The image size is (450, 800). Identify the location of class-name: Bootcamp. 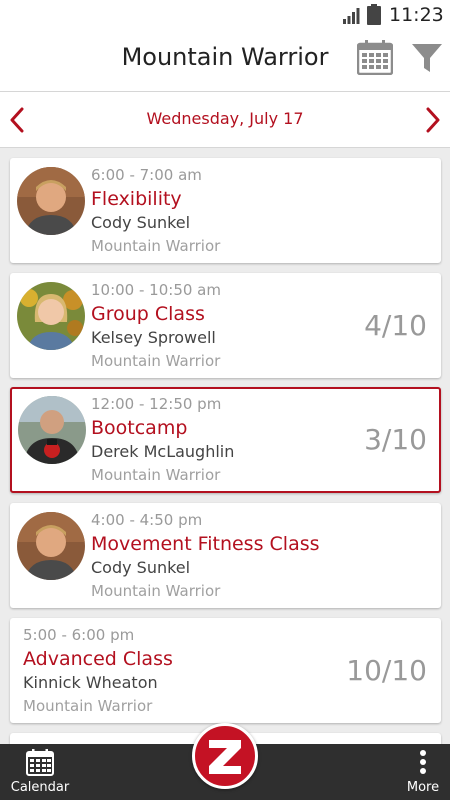
(139, 428).